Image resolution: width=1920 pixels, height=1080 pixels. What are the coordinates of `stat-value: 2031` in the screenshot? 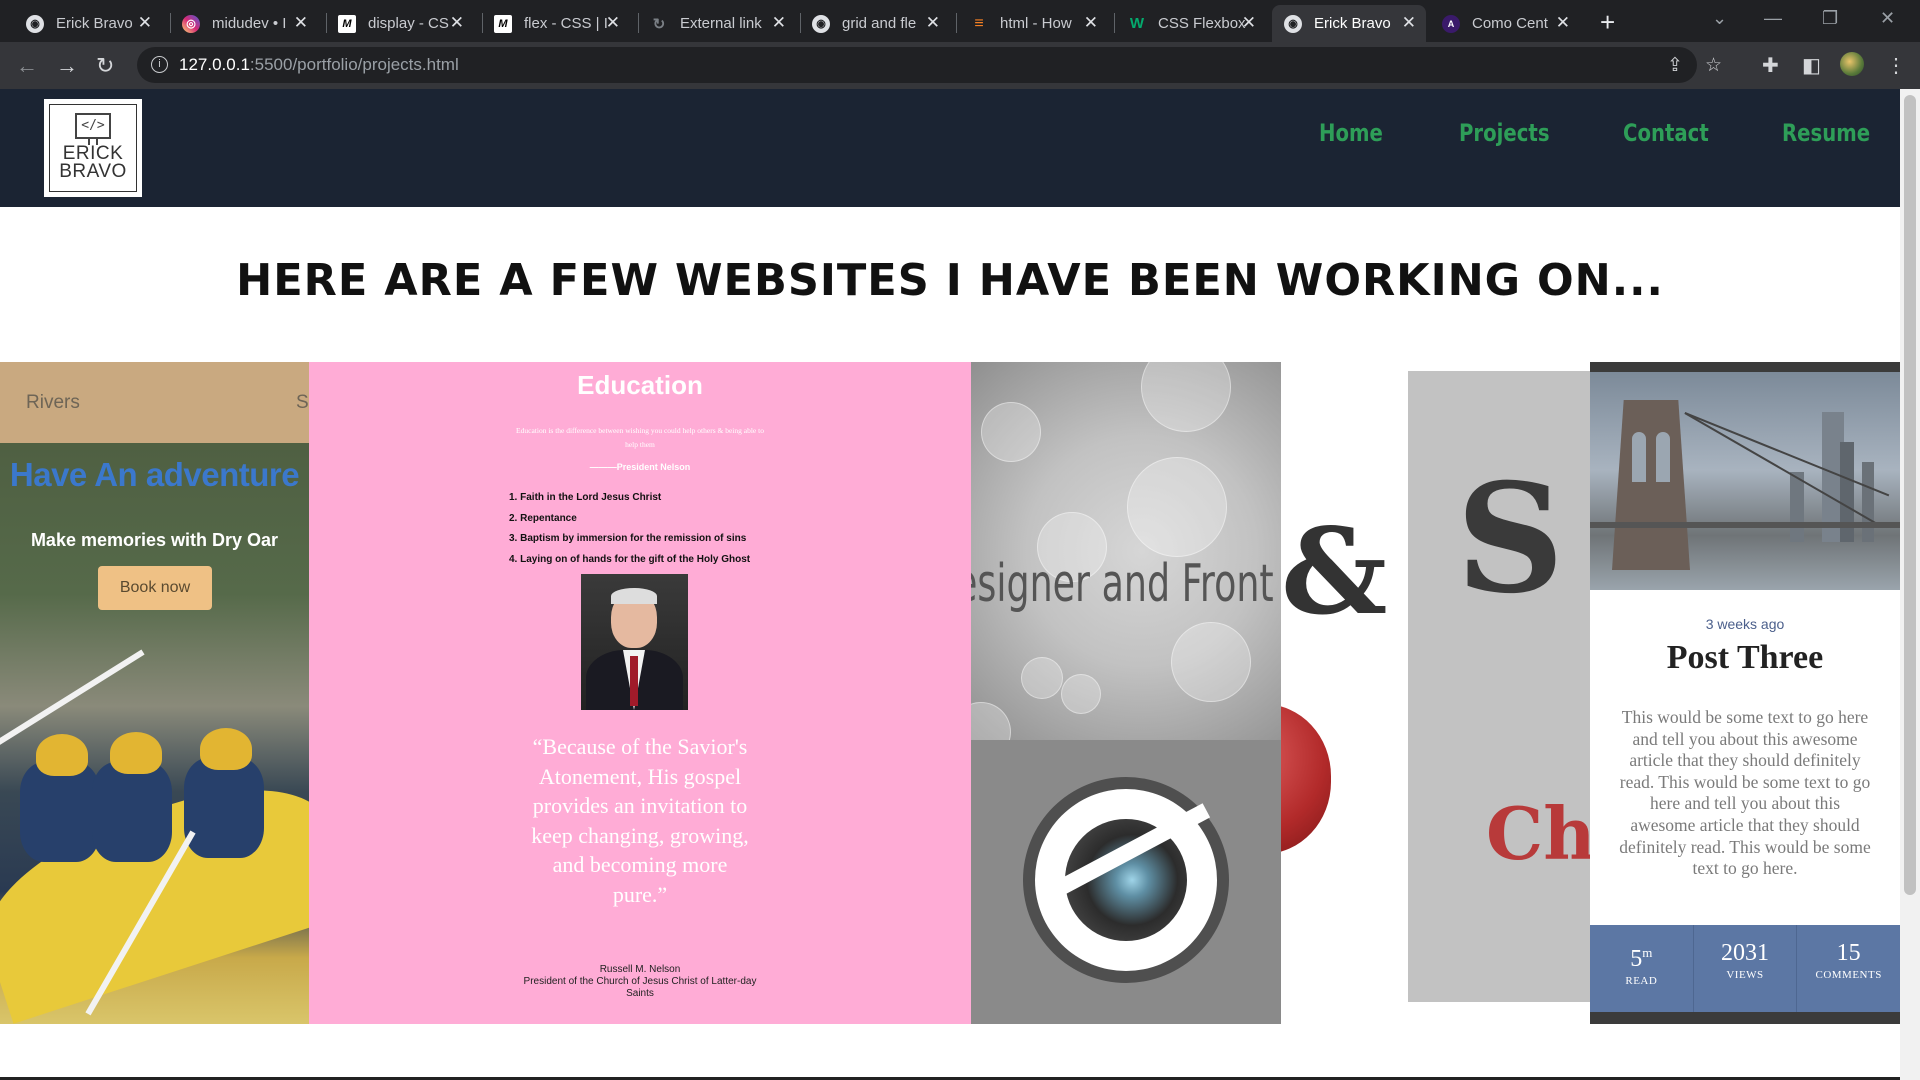 It's located at (1745, 953).